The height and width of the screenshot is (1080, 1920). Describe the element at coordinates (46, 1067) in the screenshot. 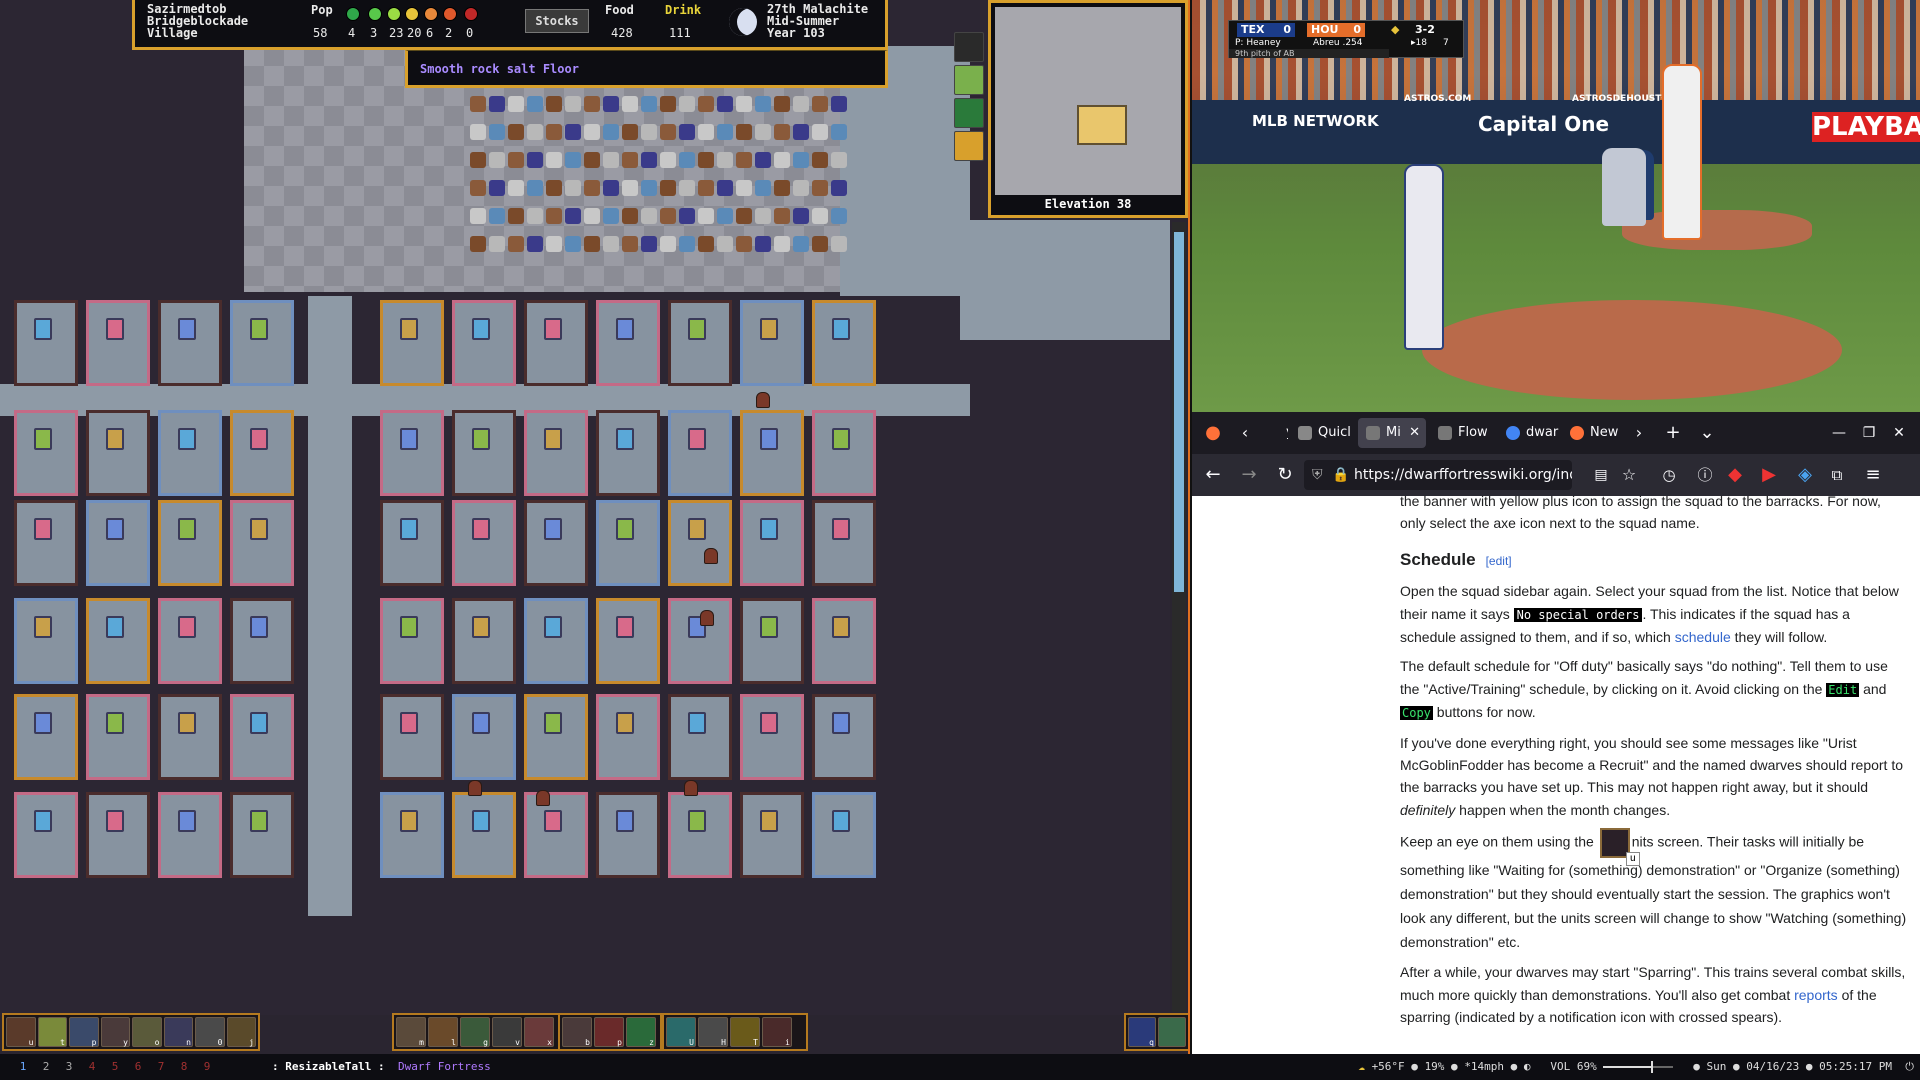

I see `workspace-2: 2` at that location.